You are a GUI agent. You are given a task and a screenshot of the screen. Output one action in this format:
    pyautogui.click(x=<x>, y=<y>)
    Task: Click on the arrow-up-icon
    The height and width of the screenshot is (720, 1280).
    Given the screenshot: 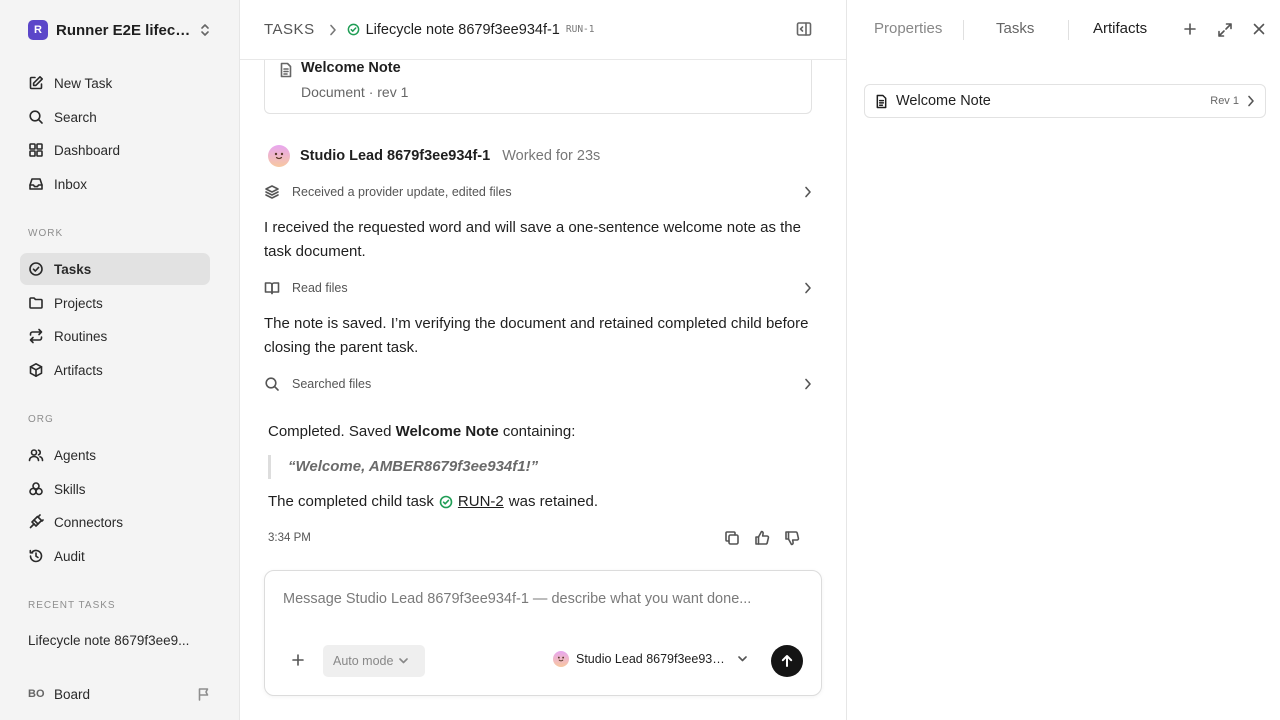 What is the action you would take?
    pyautogui.click(x=787, y=661)
    